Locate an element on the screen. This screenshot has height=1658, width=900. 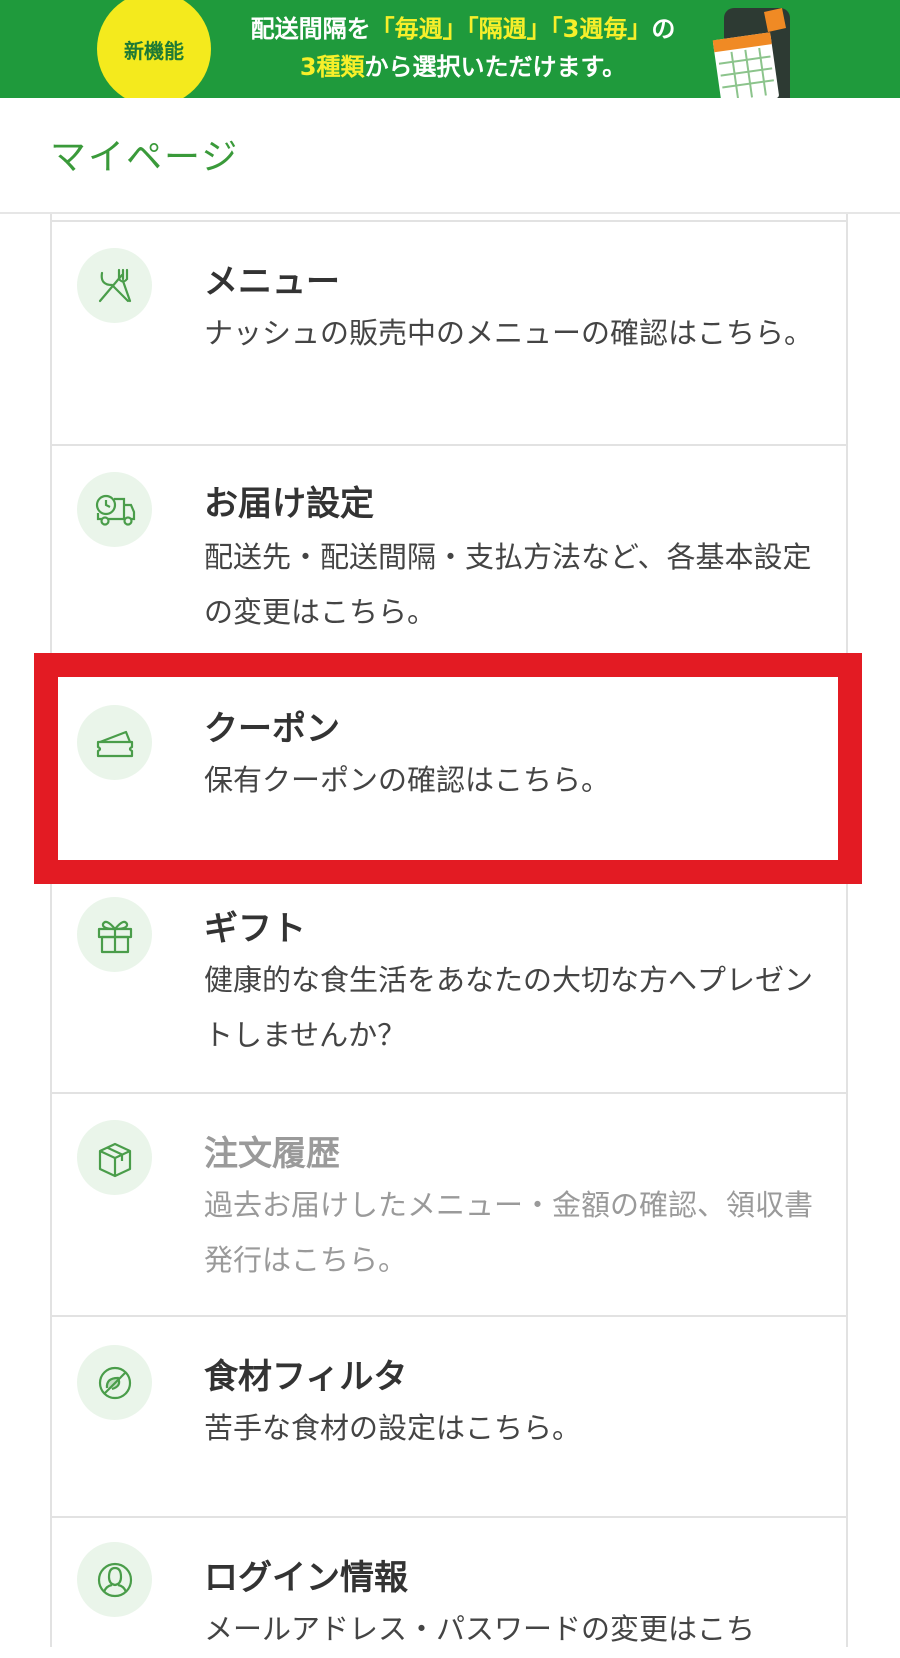
item-title: クーポン is located at coordinates (272, 729).